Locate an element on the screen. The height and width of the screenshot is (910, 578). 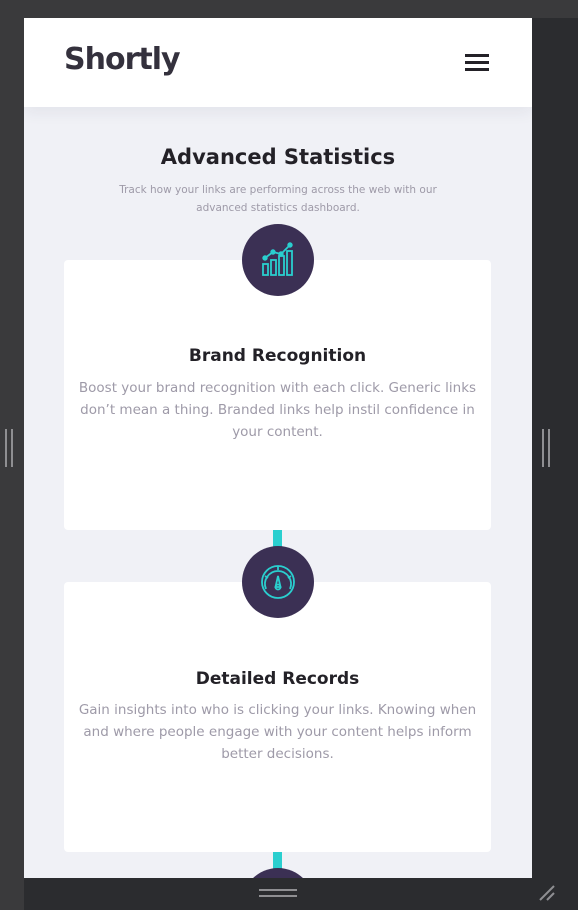
tools-icon is located at coordinates (278, 873).